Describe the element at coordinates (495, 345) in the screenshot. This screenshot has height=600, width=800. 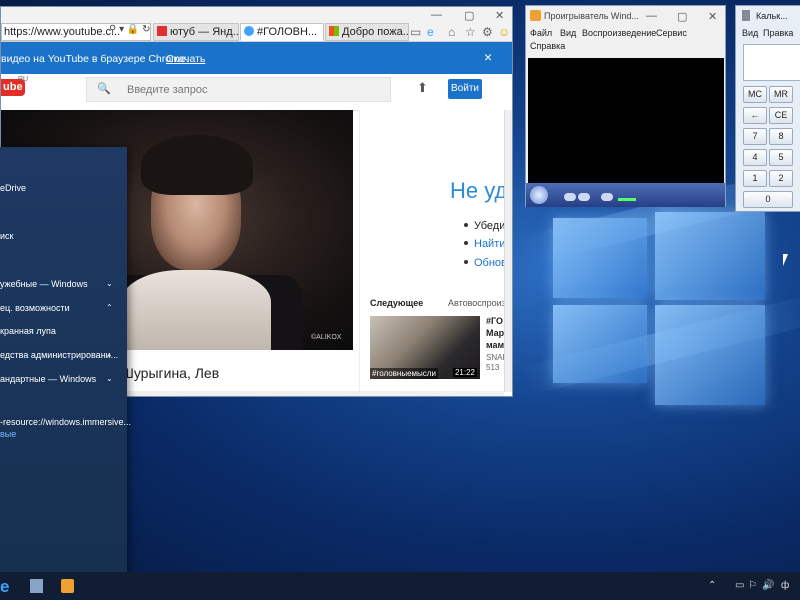
I see `related-line: мам` at that location.